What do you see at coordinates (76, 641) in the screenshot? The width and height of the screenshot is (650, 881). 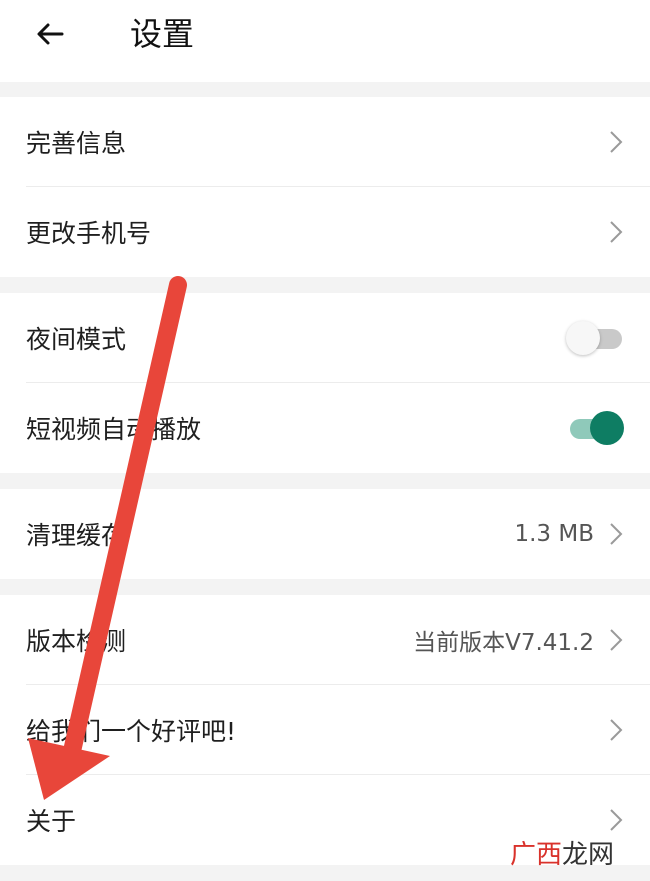 I see `row-label: 版本检测` at bounding box center [76, 641].